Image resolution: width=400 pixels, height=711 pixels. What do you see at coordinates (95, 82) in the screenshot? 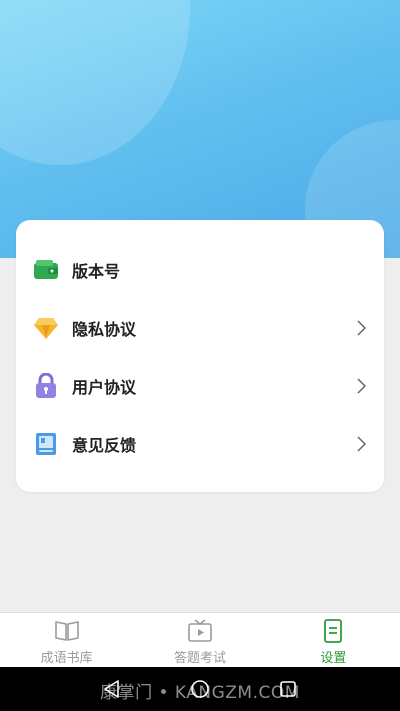
I see `decorative-circle` at bounding box center [95, 82].